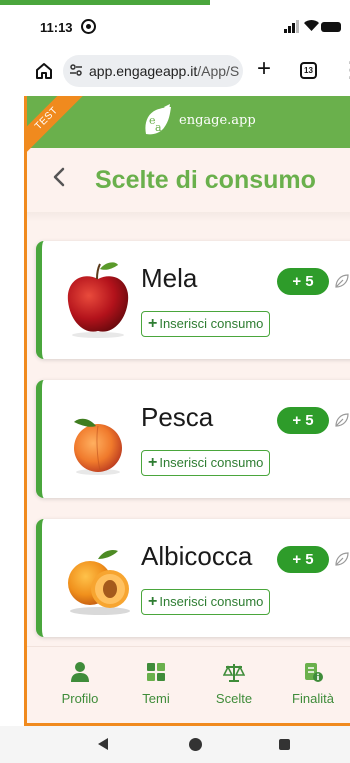 The width and height of the screenshot is (350, 763). What do you see at coordinates (88, 26) in the screenshot?
I see `whatsapp-icon` at bounding box center [88, 26].